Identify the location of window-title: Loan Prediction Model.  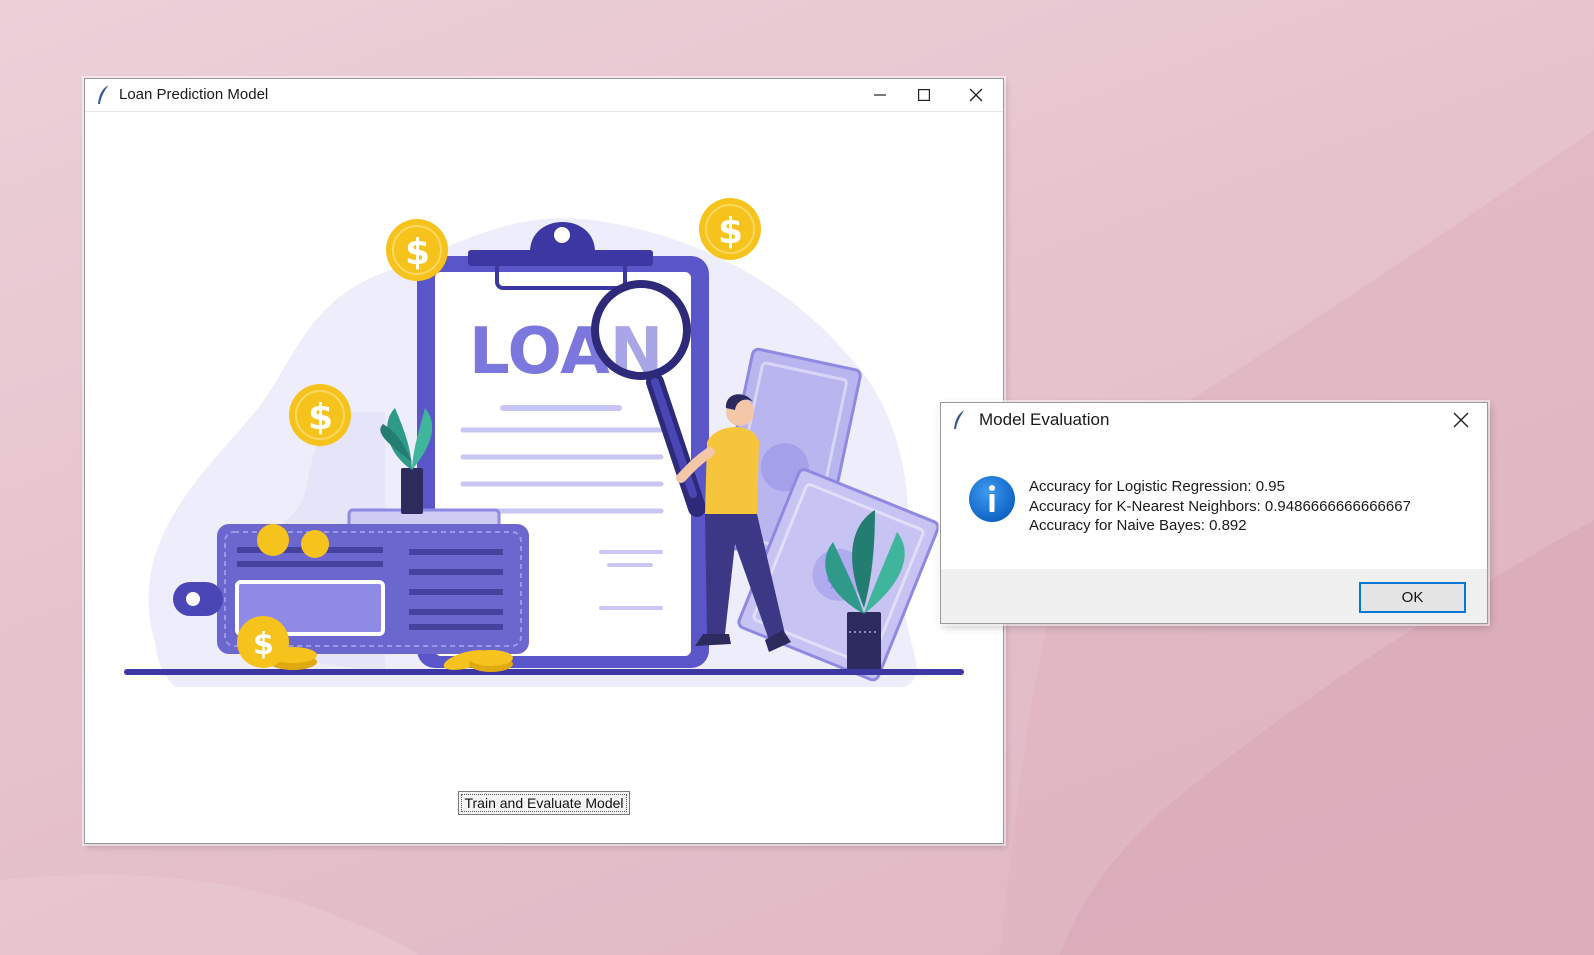
(194, 94).